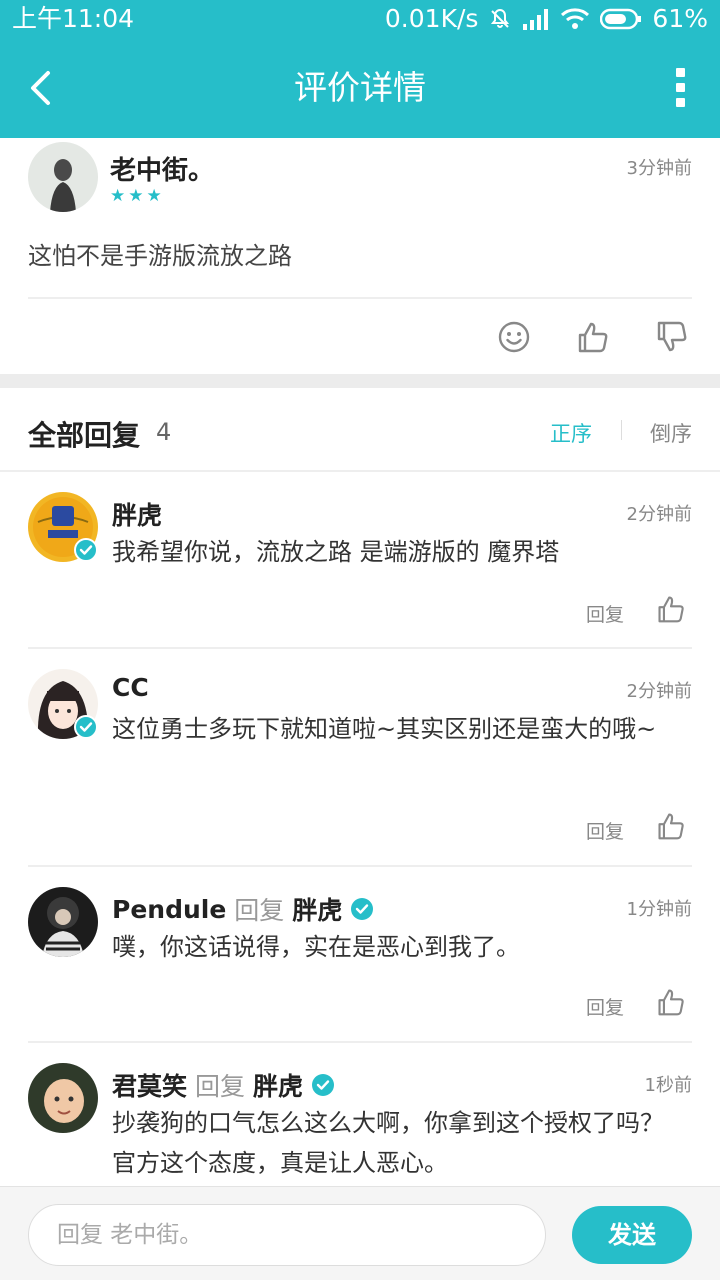 This screenshot has height=1280, width=720. Describe the element at coordinates (431, 18) in the screenshot. I see `network-speed: 0.01K/s` at that location.